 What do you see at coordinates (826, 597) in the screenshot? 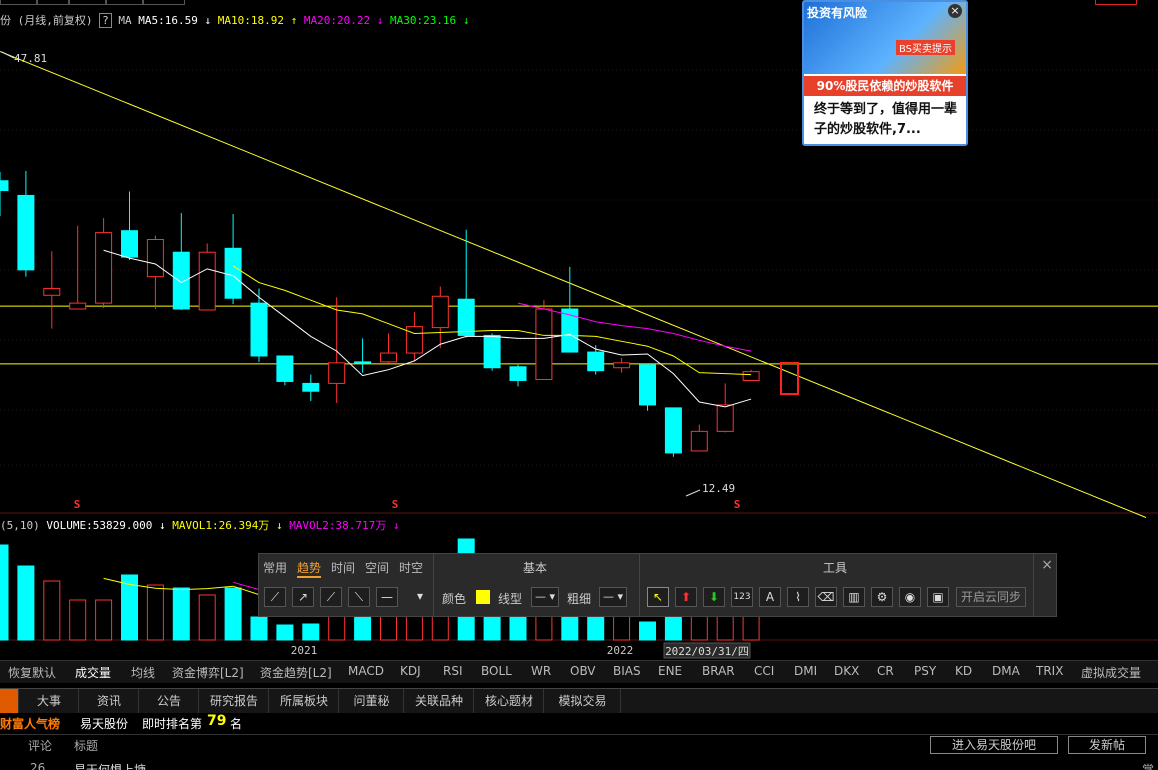
I see `eraser-icon: ⌫` at bounding box center [826, 597].